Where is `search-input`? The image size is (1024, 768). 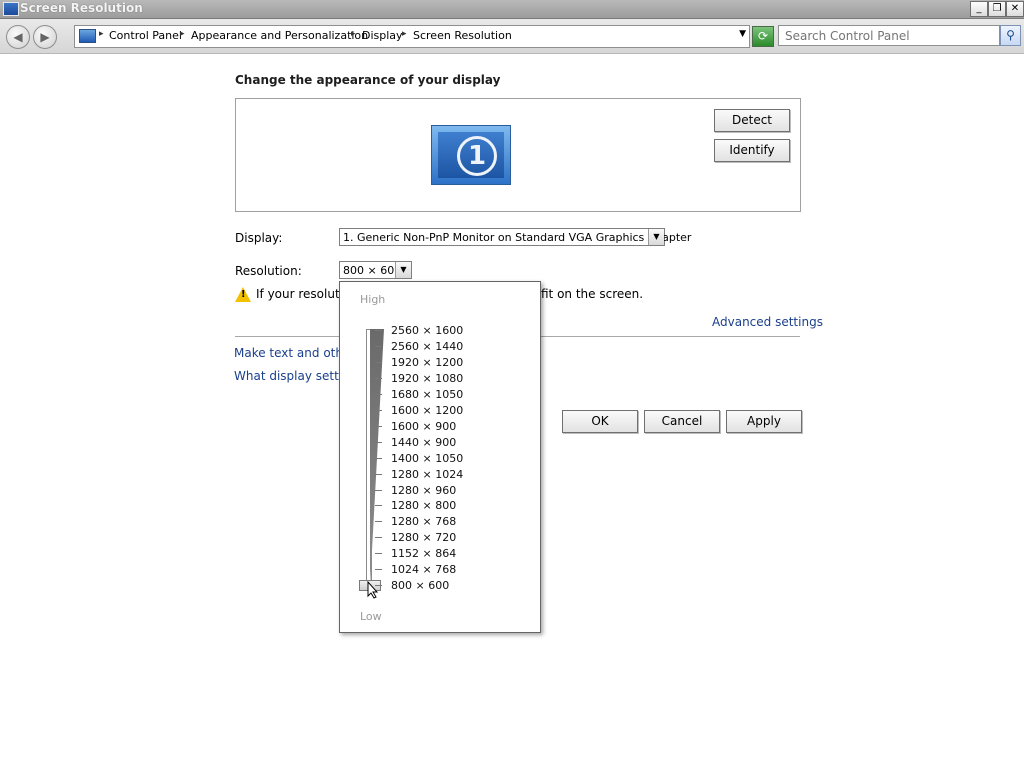
search-input is located at coordinates (889, 35).